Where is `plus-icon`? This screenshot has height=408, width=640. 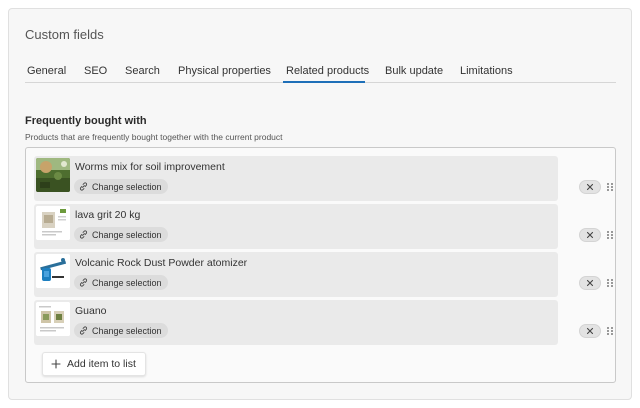 plus-icon is located at coordinates (56, 364).